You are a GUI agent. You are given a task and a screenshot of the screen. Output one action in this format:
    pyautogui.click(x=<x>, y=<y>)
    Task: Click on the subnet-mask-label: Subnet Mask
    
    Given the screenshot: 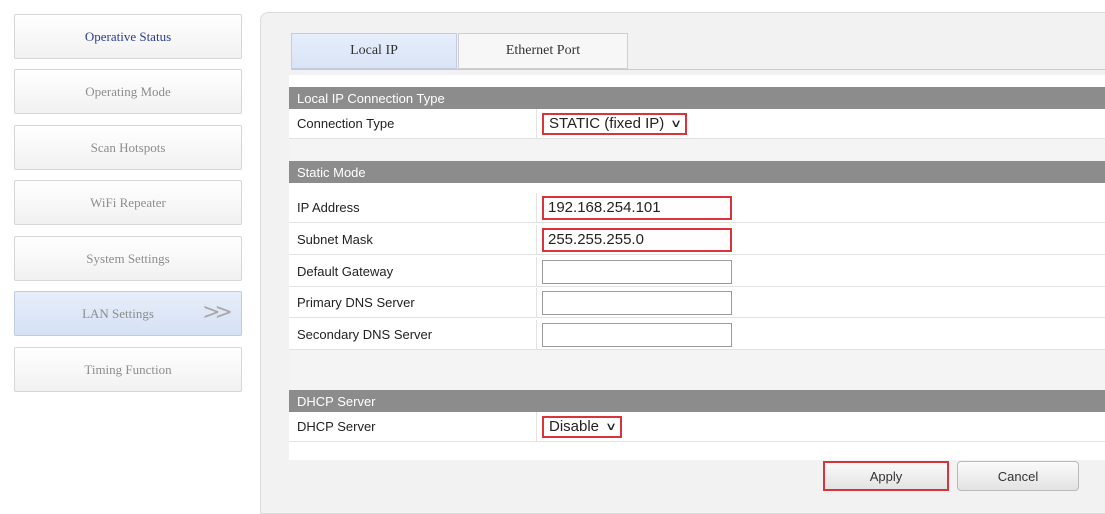 What is the action you would take?
    pyautogui.click(x=413, y=239)
    